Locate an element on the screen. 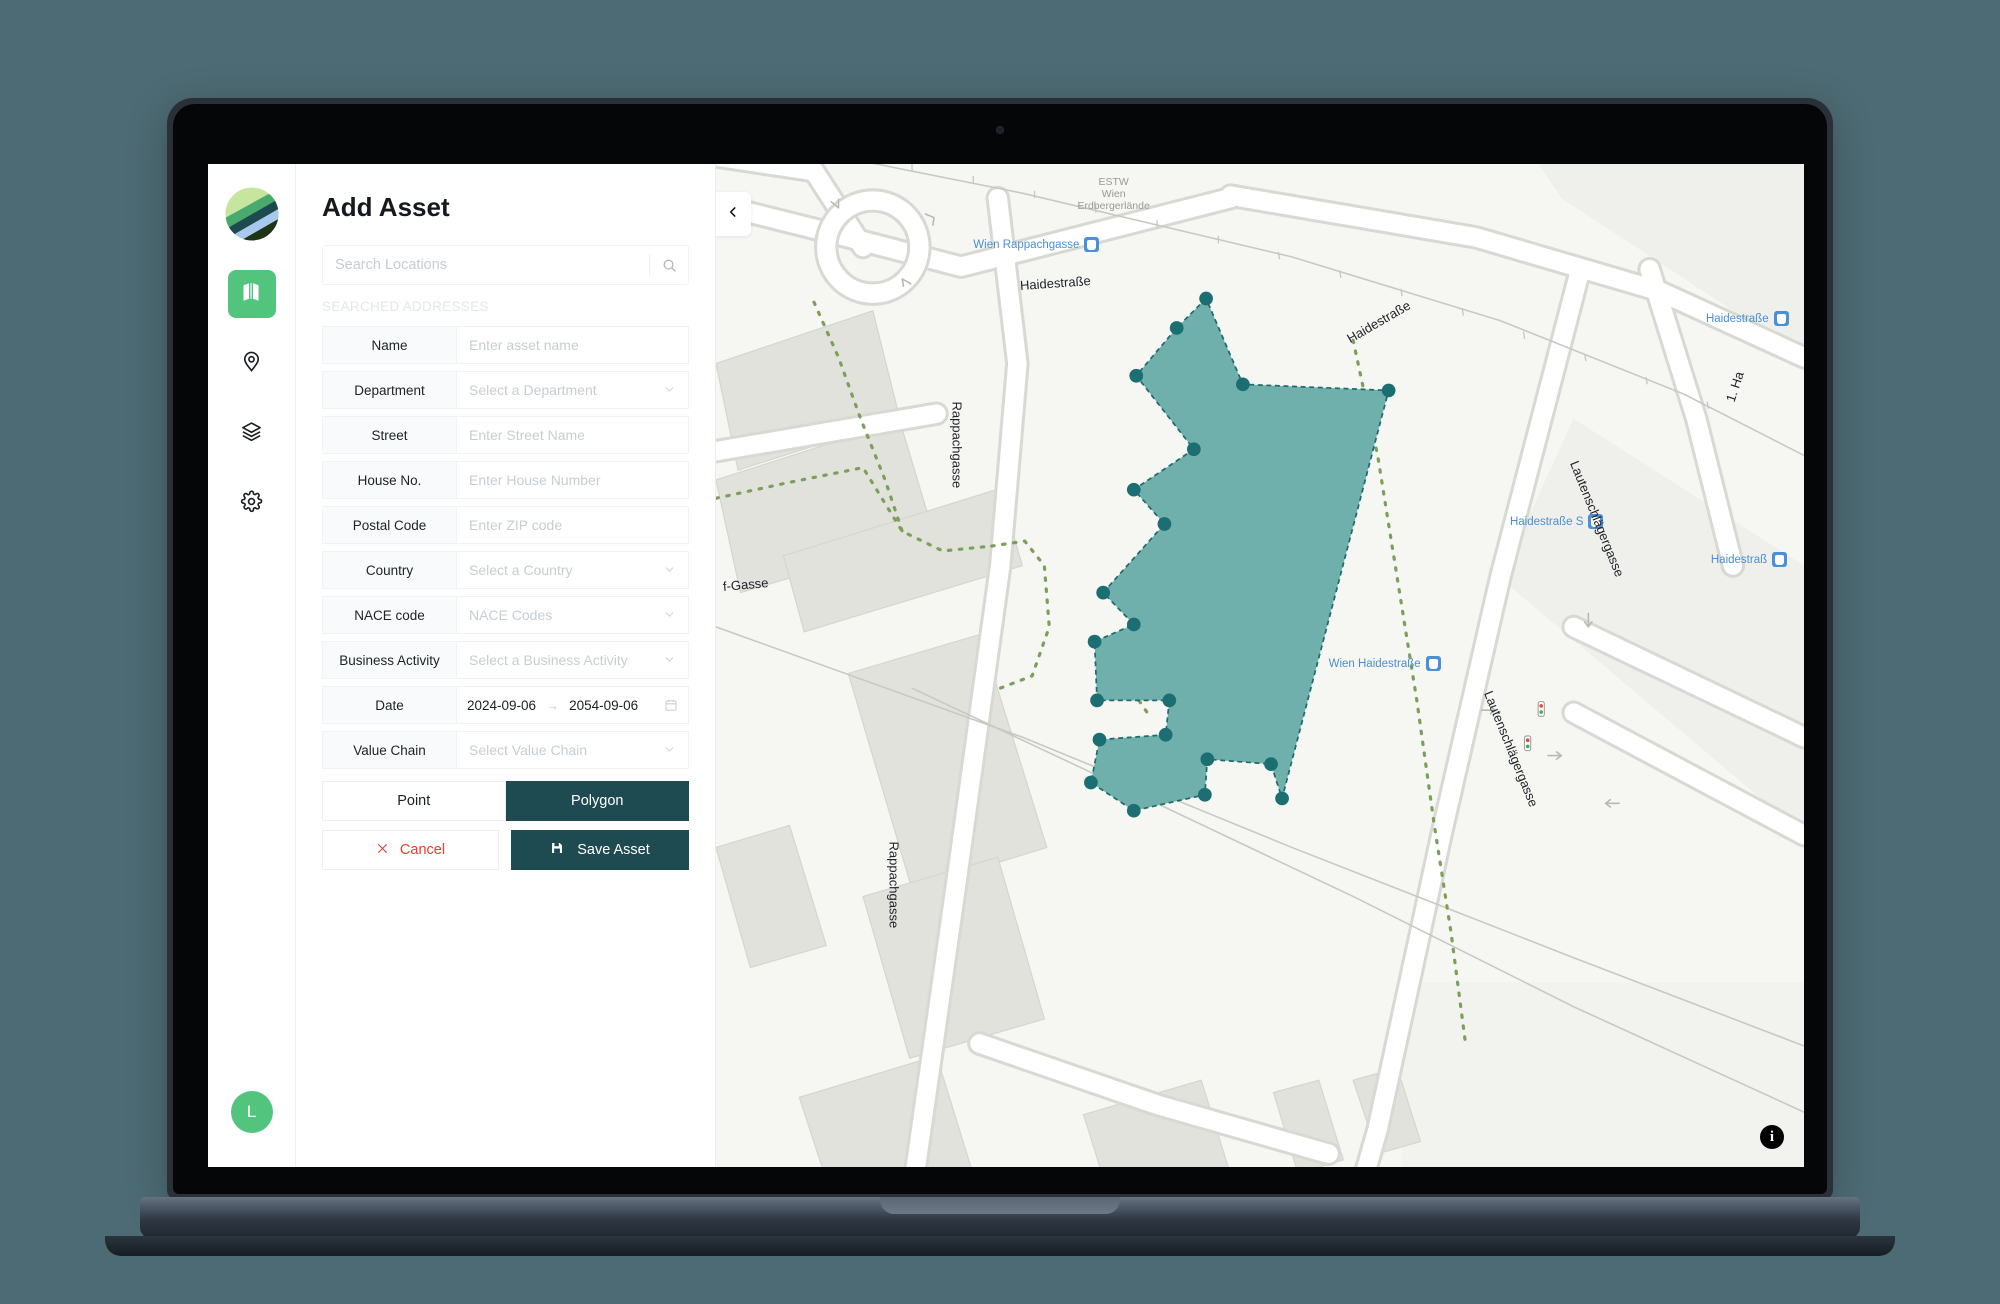  field-placeholder-0: Enter asset name is located at coordinates (524, 345).